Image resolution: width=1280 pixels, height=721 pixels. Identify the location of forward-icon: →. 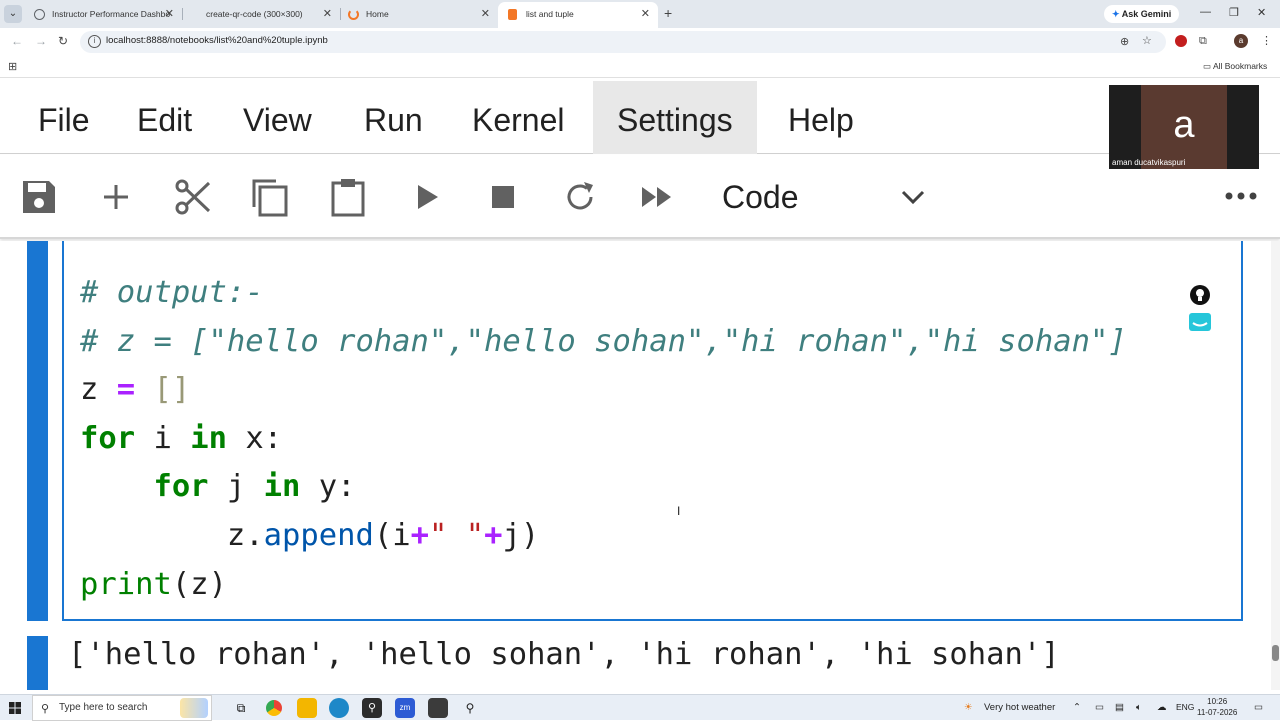
(41, 41).